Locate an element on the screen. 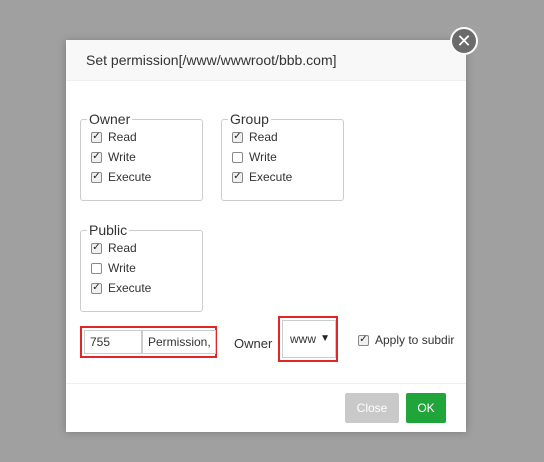 The image size is (544, 462). dialog-title: Set permission[/www/wwwroot/bbb.com] is located at coordinates (266, 60).